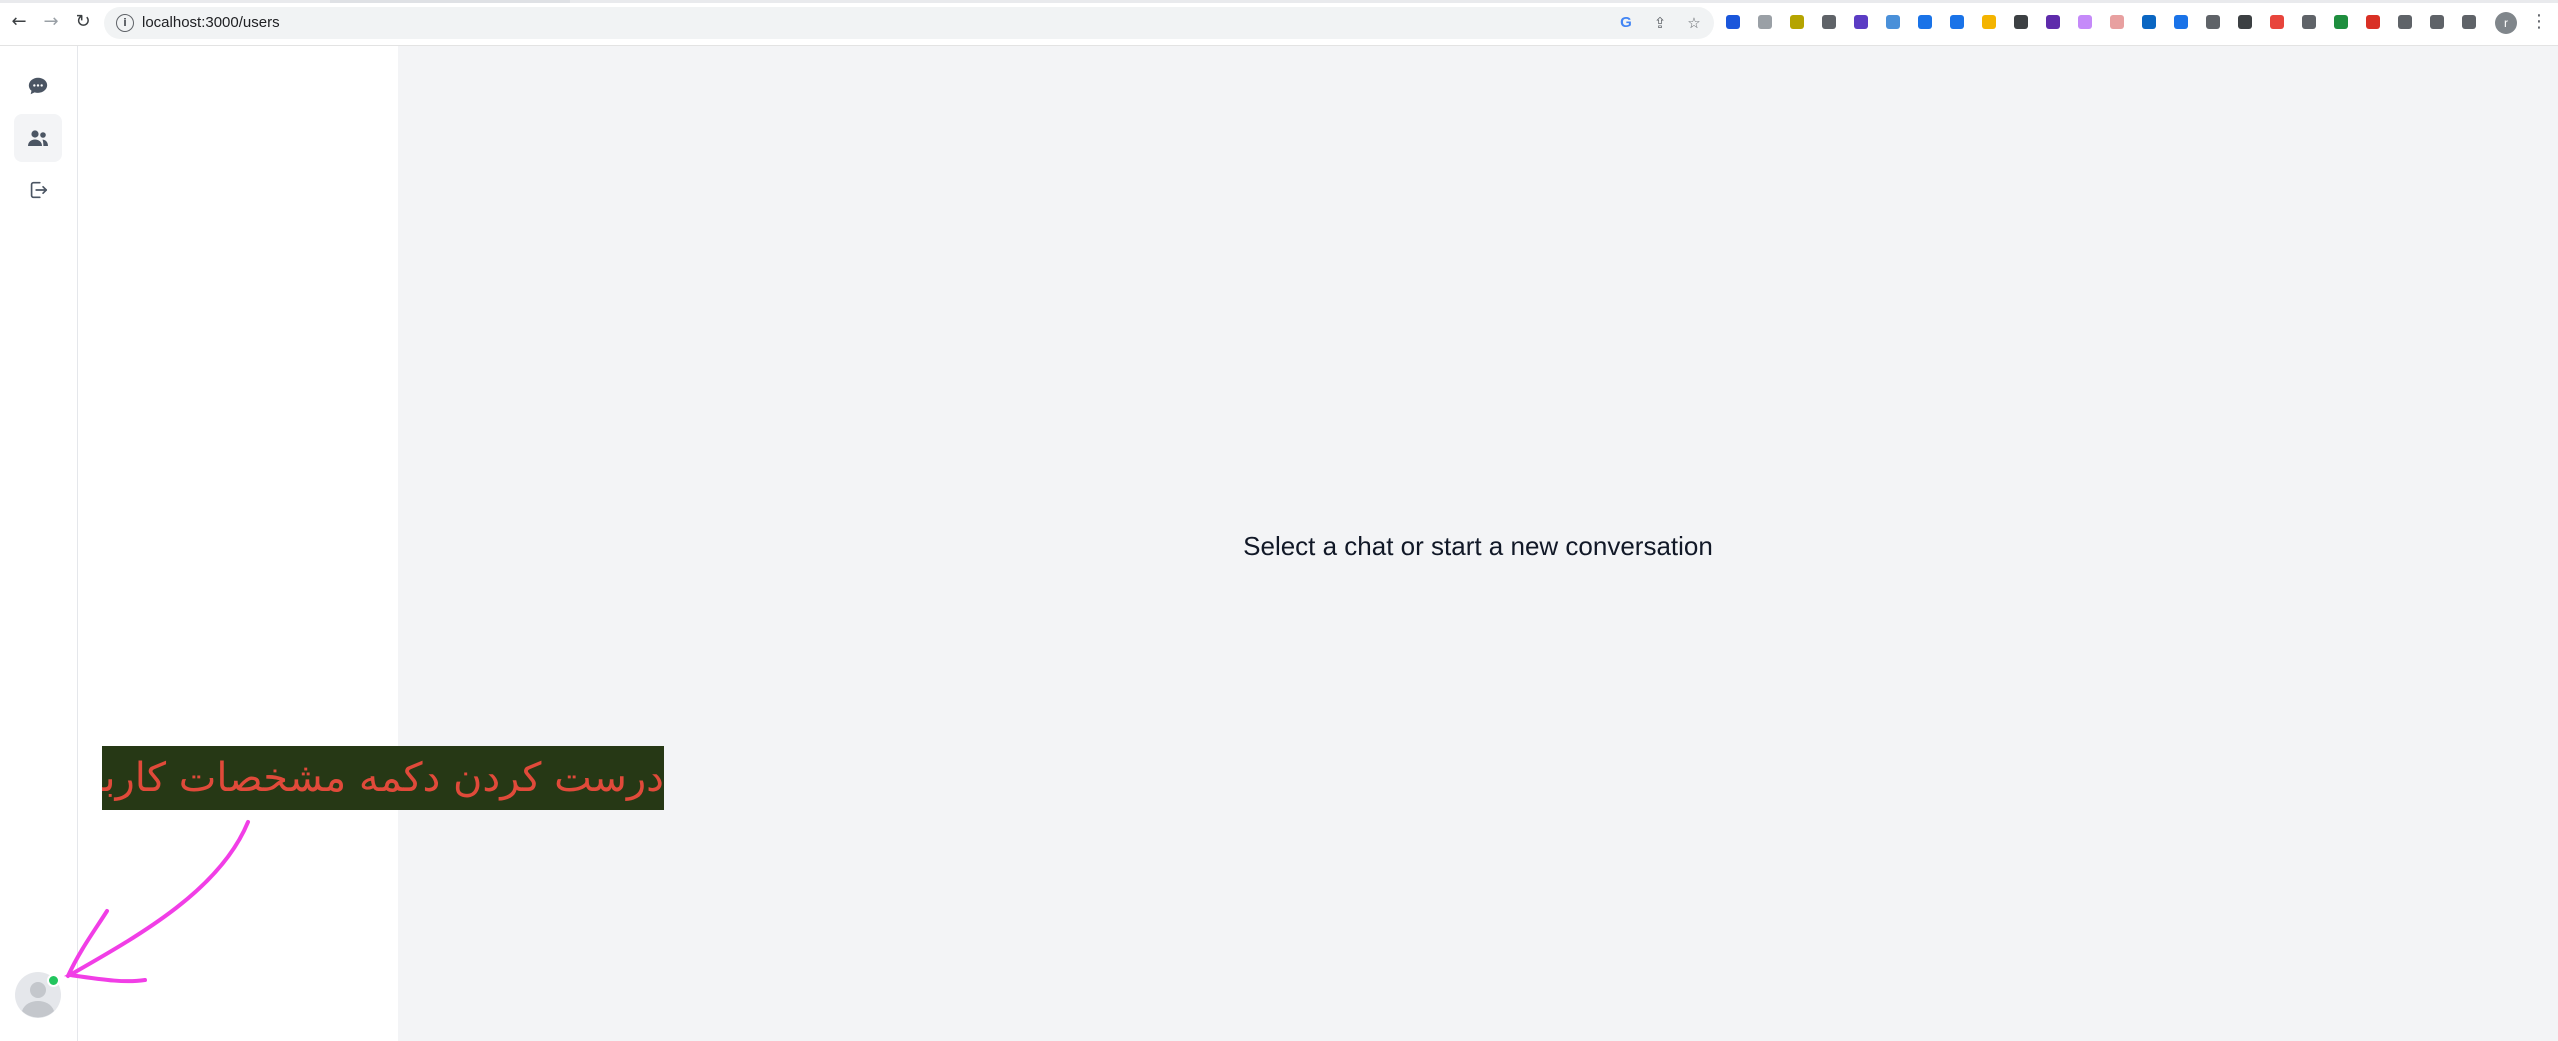 The image size is (2558, 1041). What do you see at coordinates (2117, 22) in the screenshot?
I see `ext-calendar-icon` at bounding box center [2117, 22].